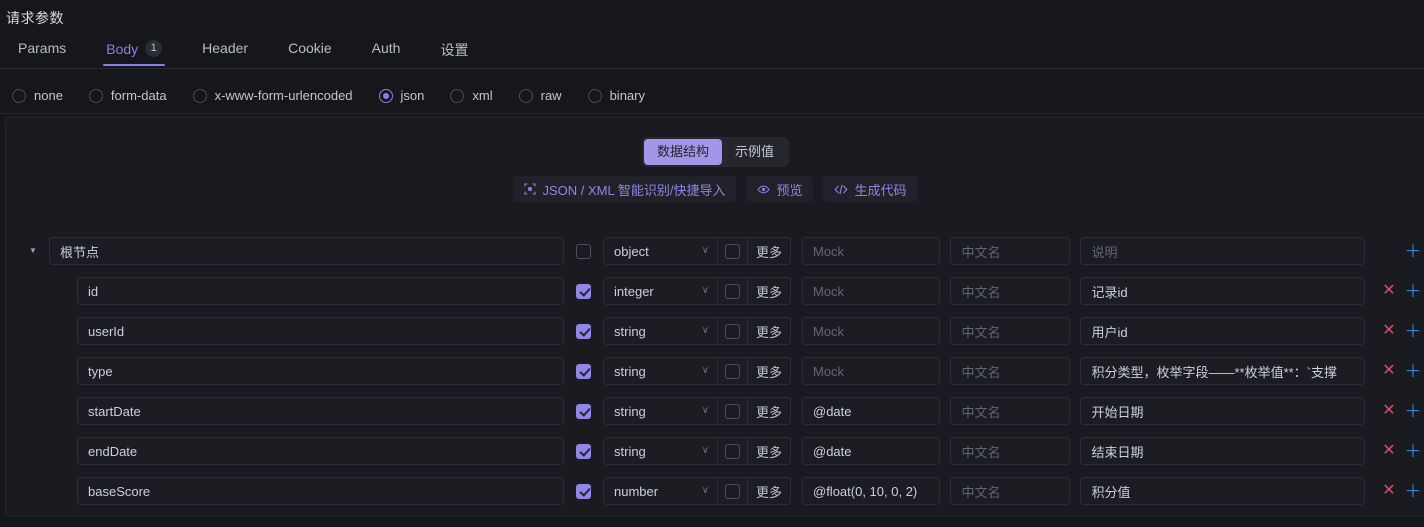 This screenshot has width=1424, height=527. What do you see at coordinates (320, 331) in the screenshot?
I see `field-name-input: userId` at bounding box center [320, 331].